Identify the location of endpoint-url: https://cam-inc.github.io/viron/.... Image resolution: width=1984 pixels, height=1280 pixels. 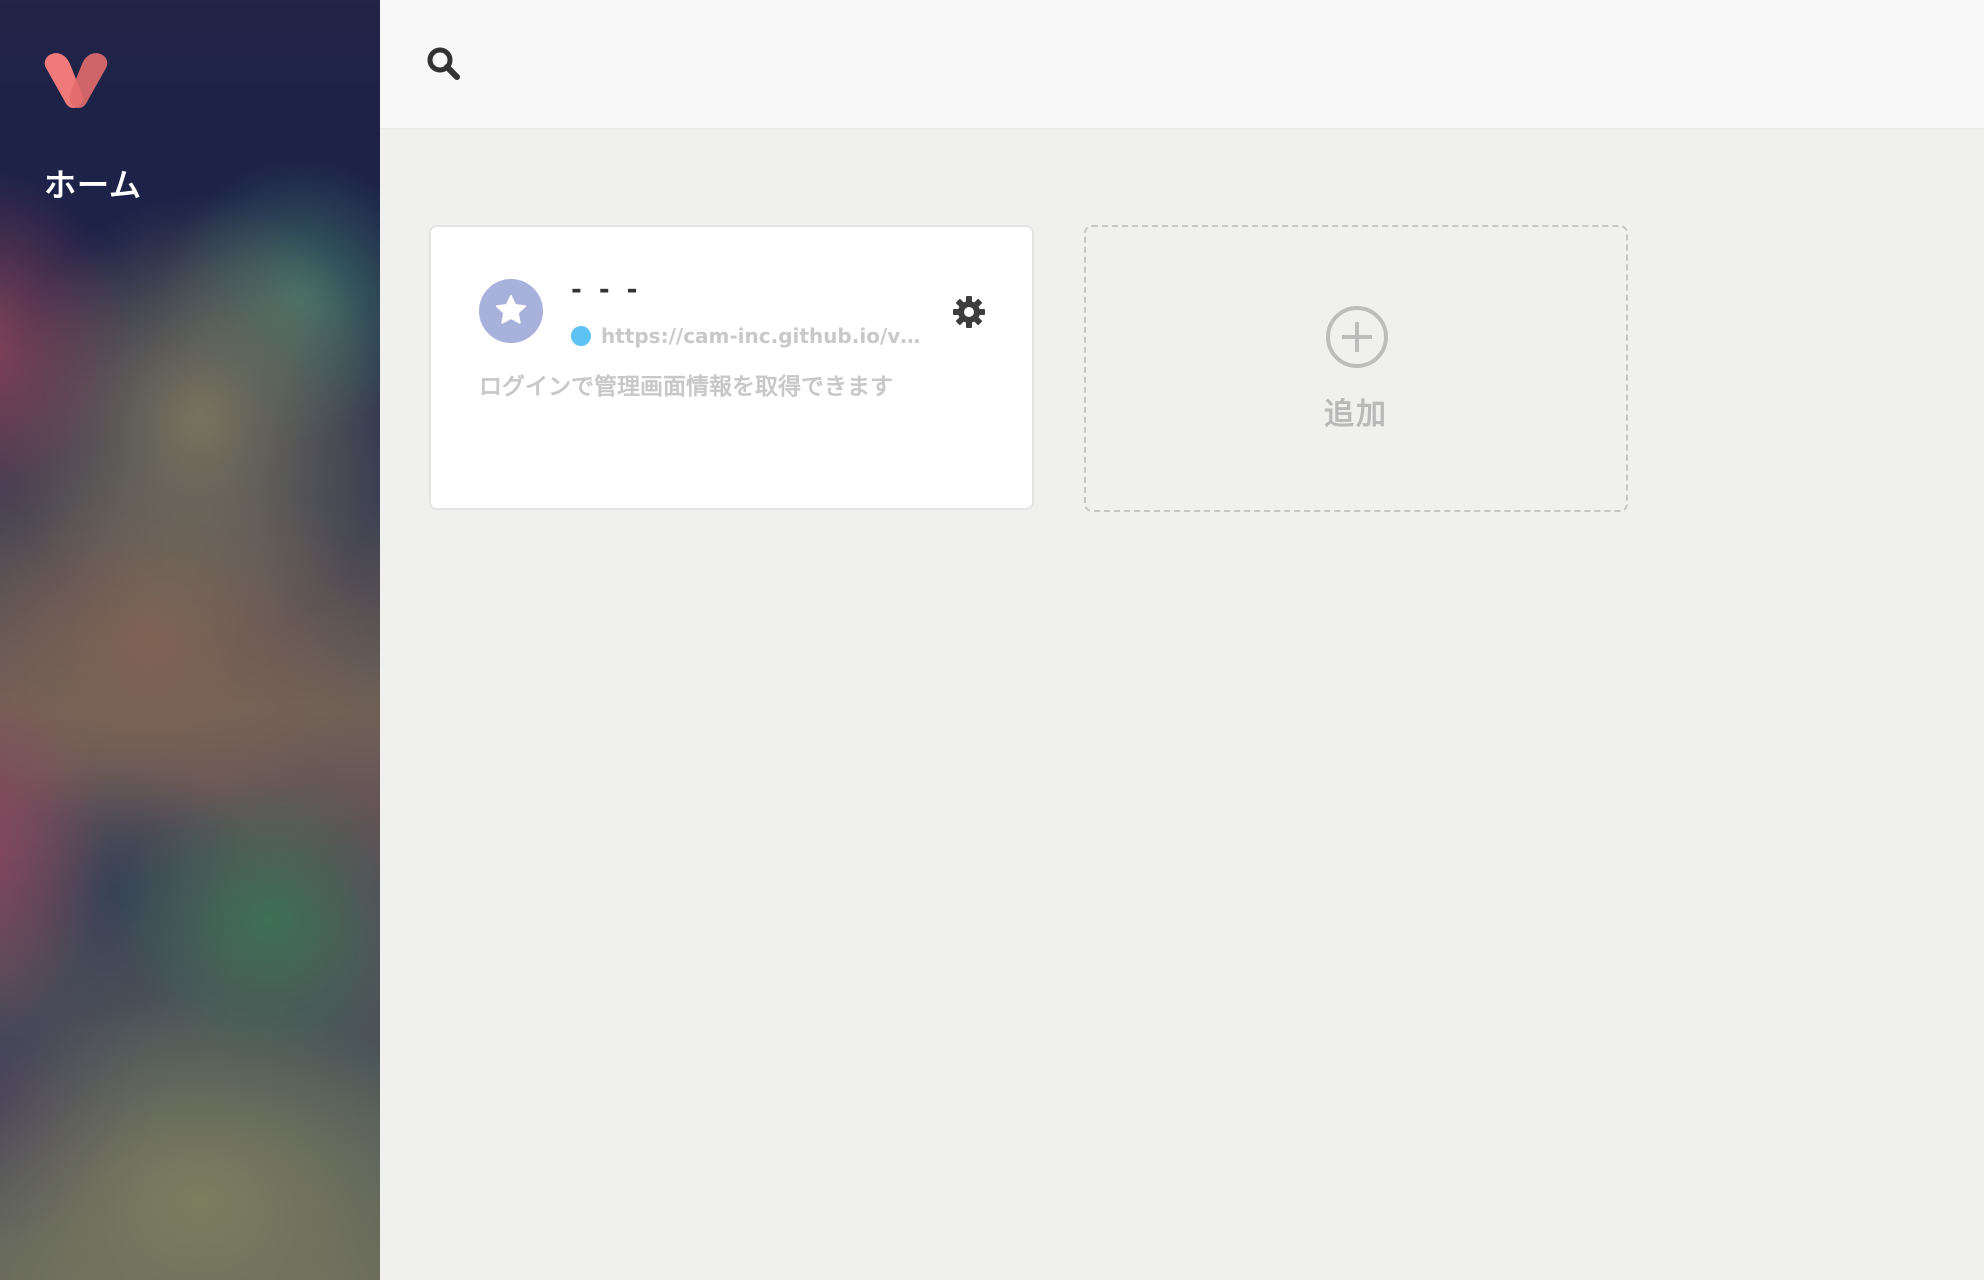
(763, 336).